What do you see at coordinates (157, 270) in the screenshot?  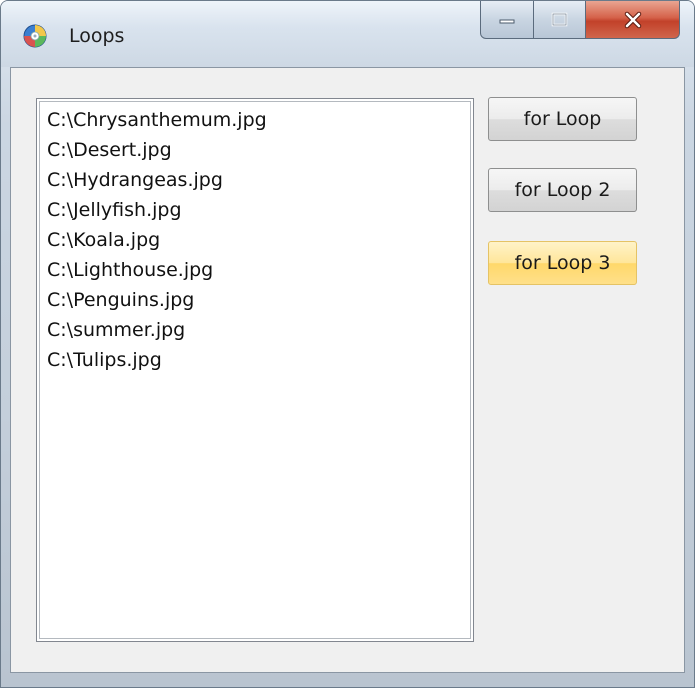 I see `list-item: C:\Lighthouse.jpg` at bounding box center [157, 270].